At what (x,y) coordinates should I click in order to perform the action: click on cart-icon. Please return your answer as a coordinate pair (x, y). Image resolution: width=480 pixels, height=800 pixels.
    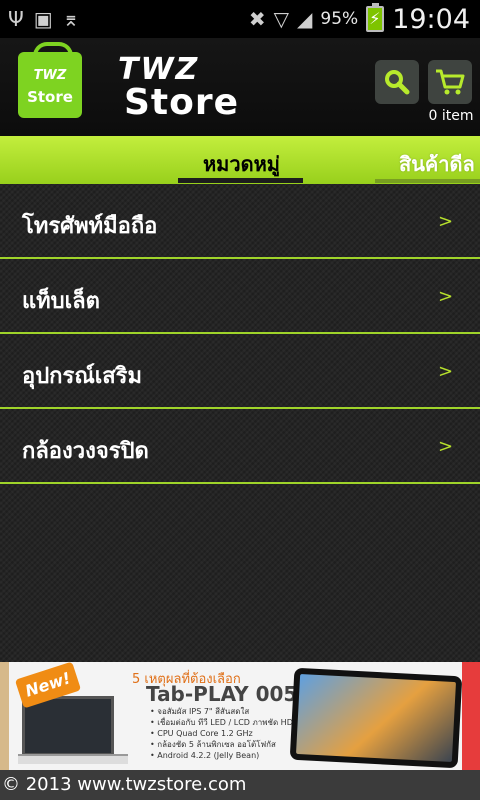
    Looking at the image, I should click on (450, 82).